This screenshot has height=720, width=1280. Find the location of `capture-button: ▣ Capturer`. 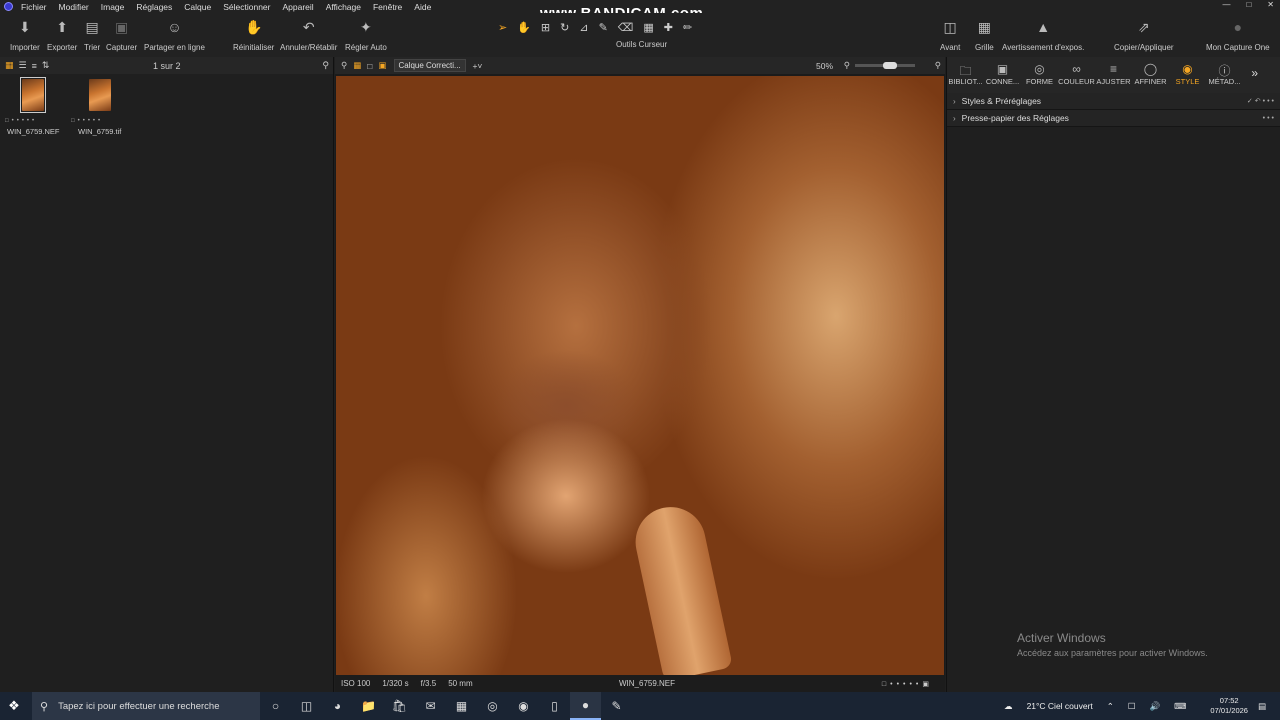

capture-button: ▣ Capturer is located at coordinates (121, 36).